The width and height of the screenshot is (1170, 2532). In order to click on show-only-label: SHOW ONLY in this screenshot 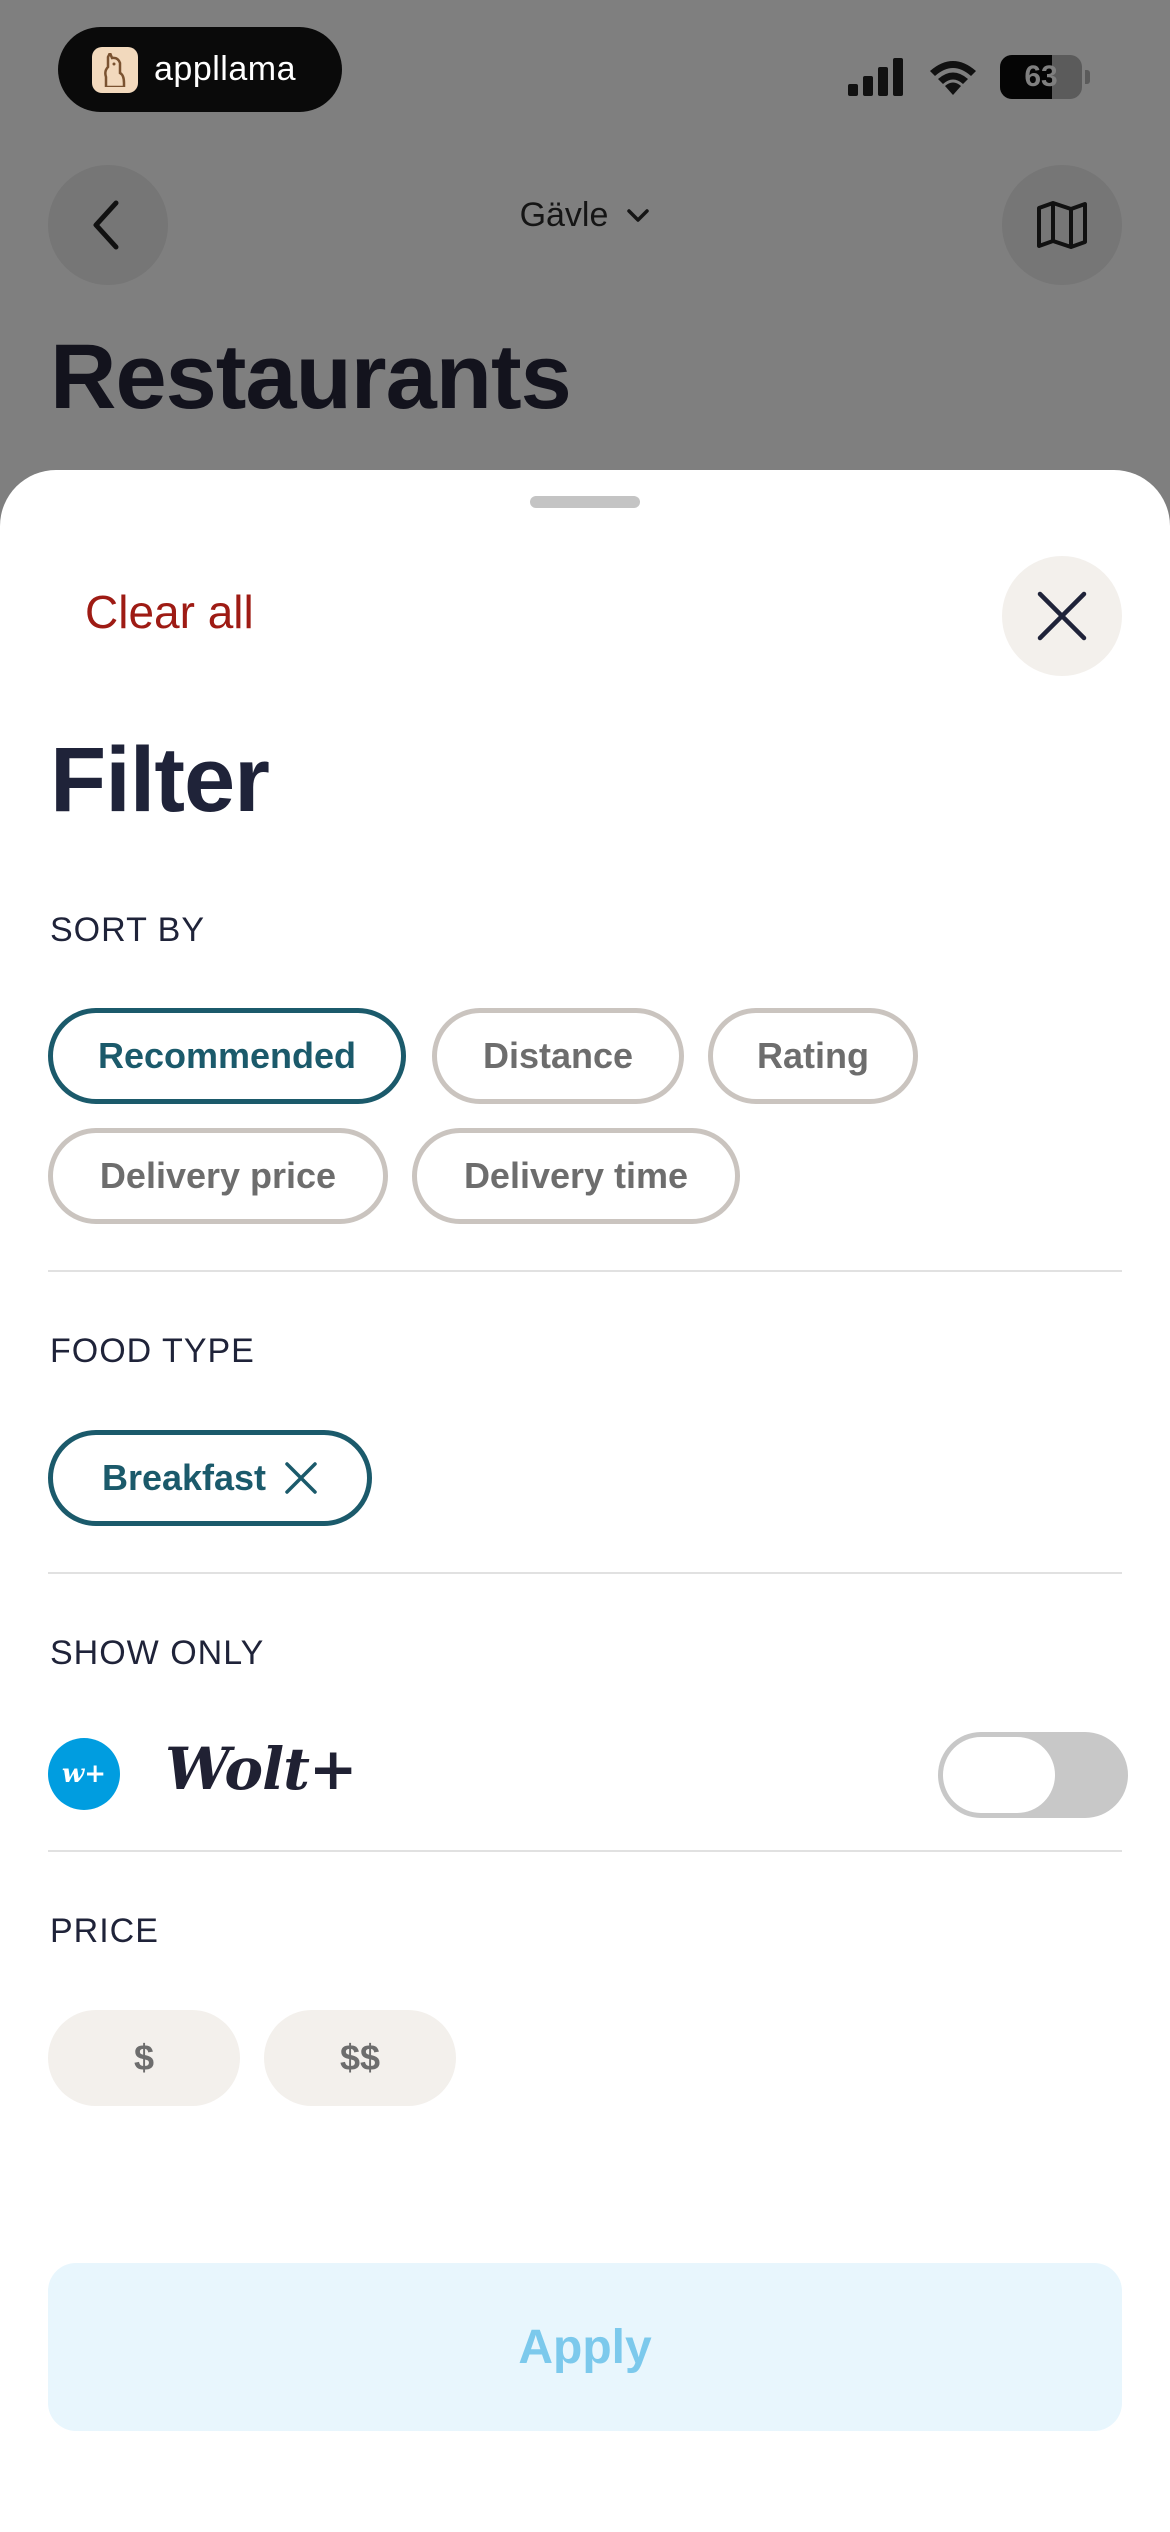, I will do `click(157, 1653)`.